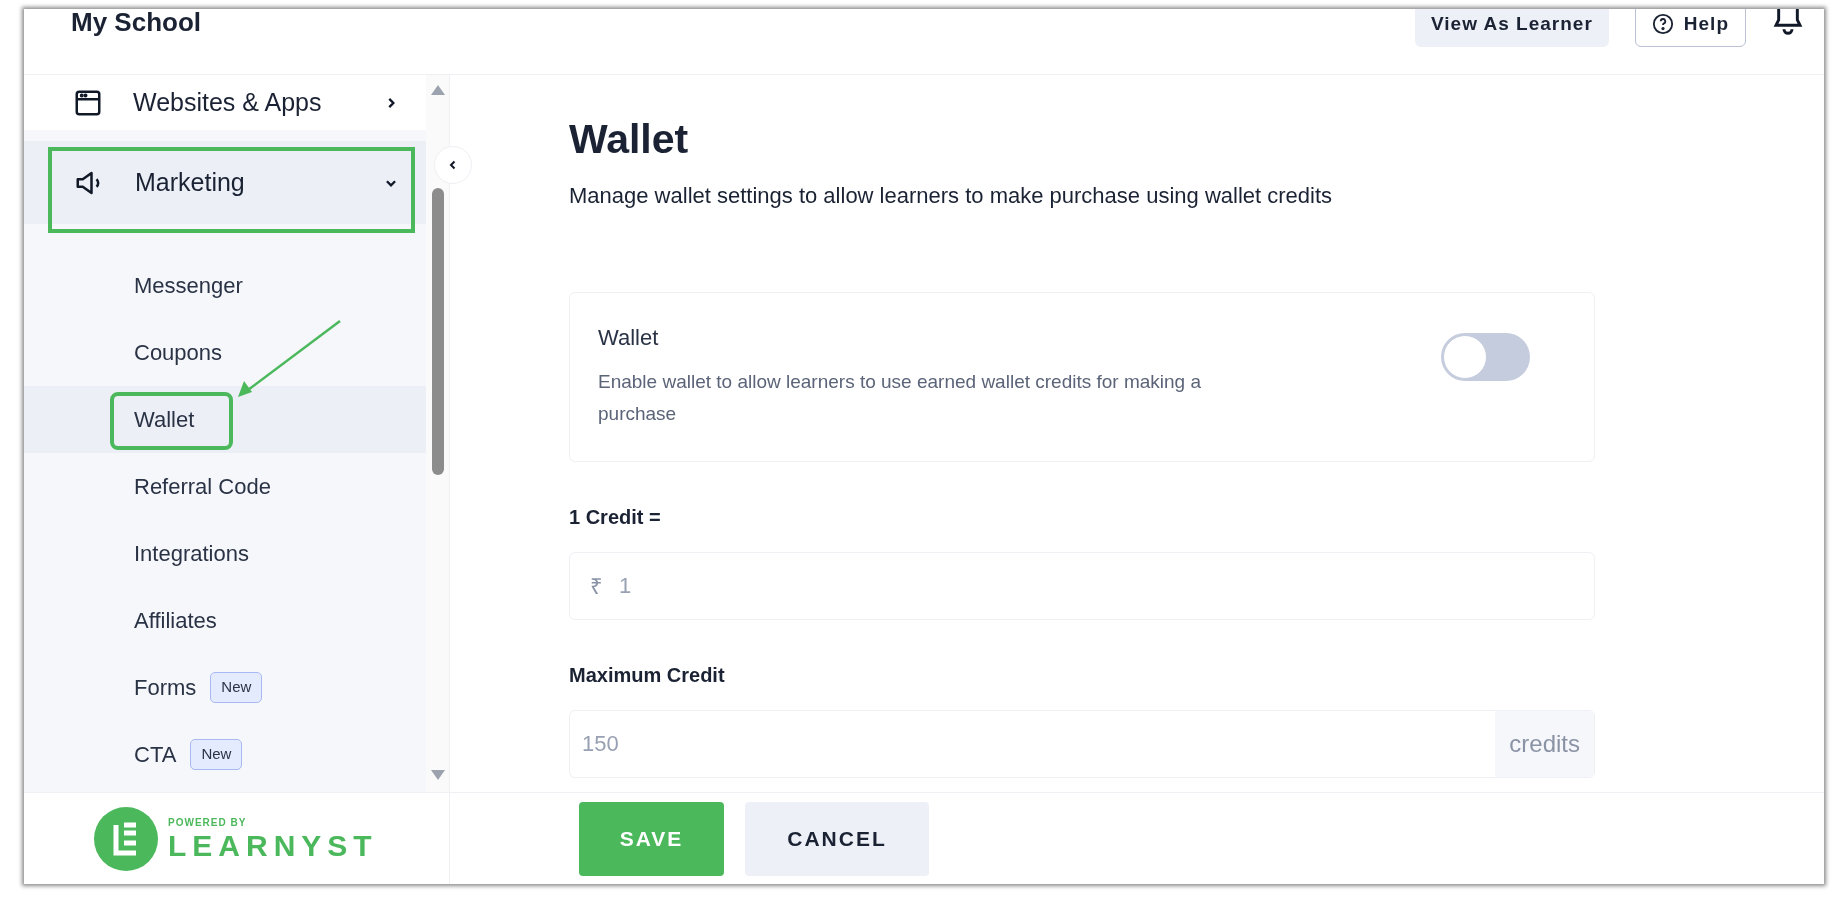 This screenshot has width=1848, height=897. What do you see at coordinates (178, 353) in the screenshot?
I see `submenu-label: Coupons` at bounding box center [178, 353].